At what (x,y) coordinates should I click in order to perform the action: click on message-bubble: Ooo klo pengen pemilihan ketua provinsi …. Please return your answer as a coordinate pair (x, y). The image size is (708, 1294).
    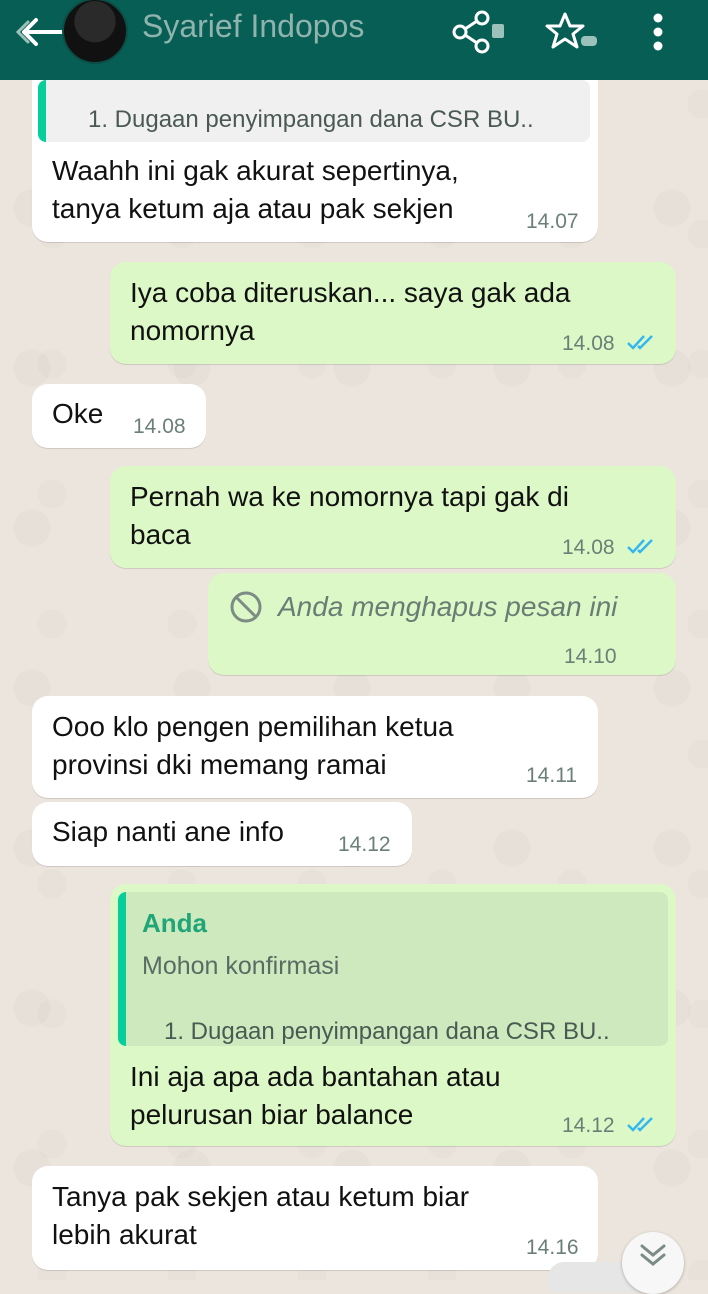
    Looking at the image, I should click on (315, 747).